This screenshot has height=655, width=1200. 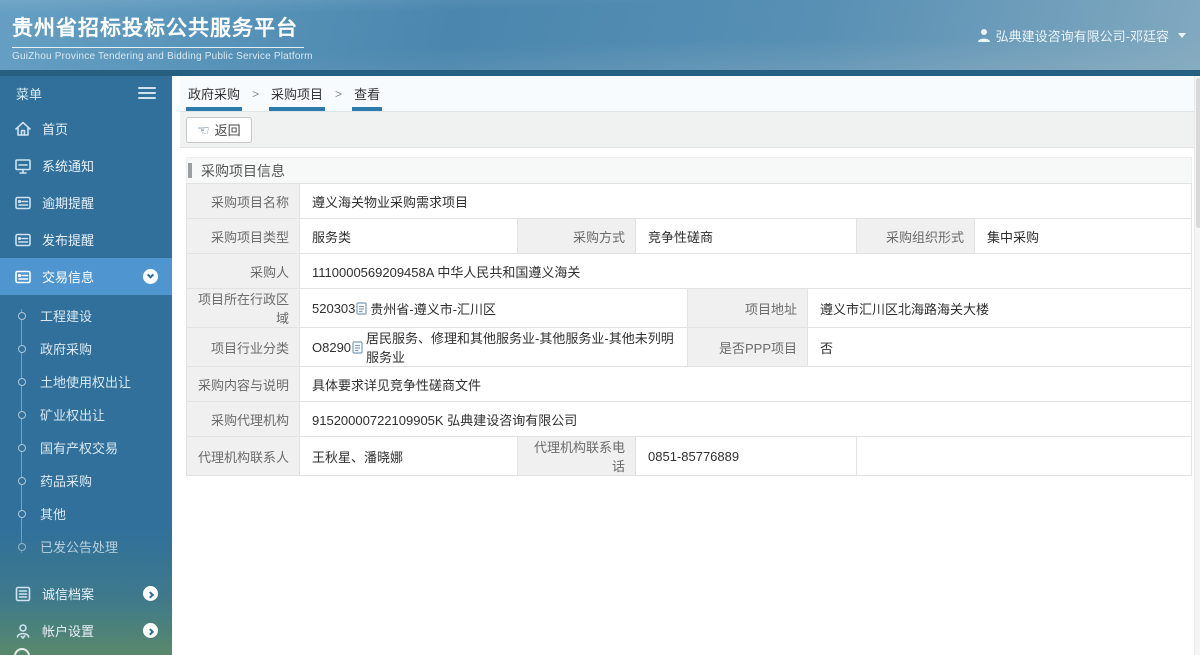 I want to click on breadcrumb-label: 政府采购, so click(x=214, y=94).